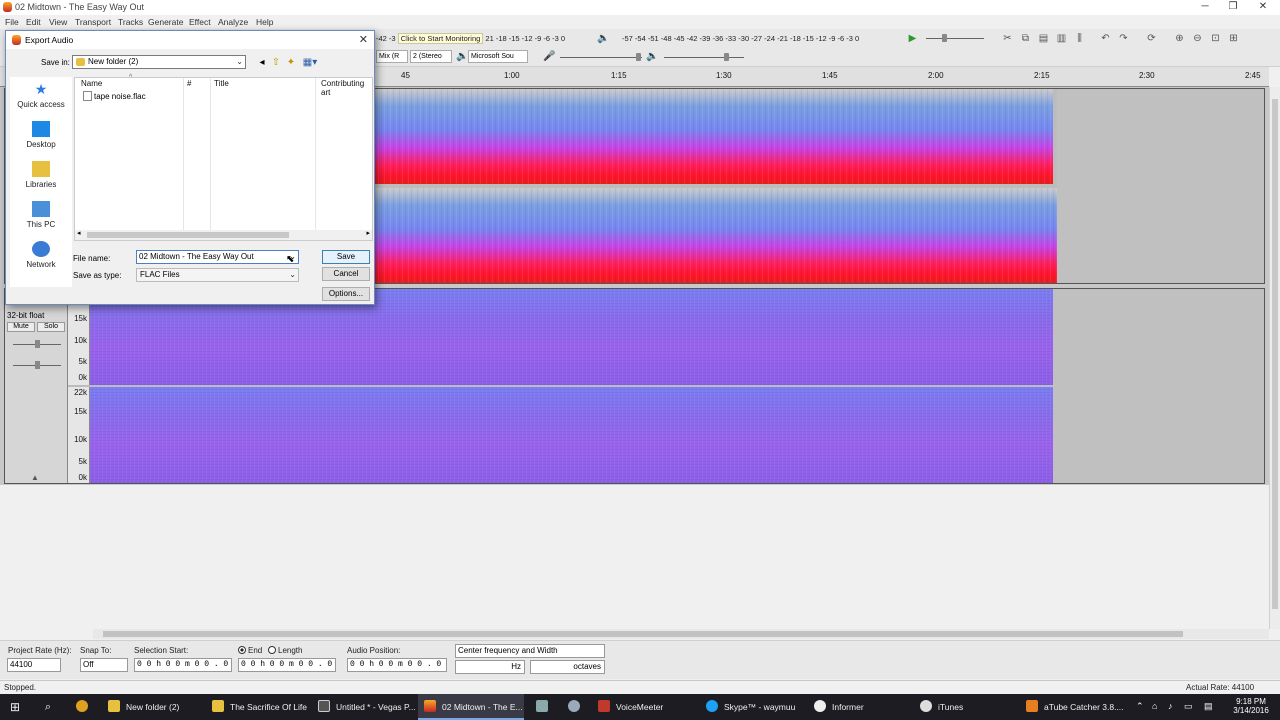 This screenshot has height=720, width=1280. What do you see at coordinates (258, 707) in the screenshot?
I see `taskbar-item: The Sacrifice Of Life` at bounding box center [258, 707].